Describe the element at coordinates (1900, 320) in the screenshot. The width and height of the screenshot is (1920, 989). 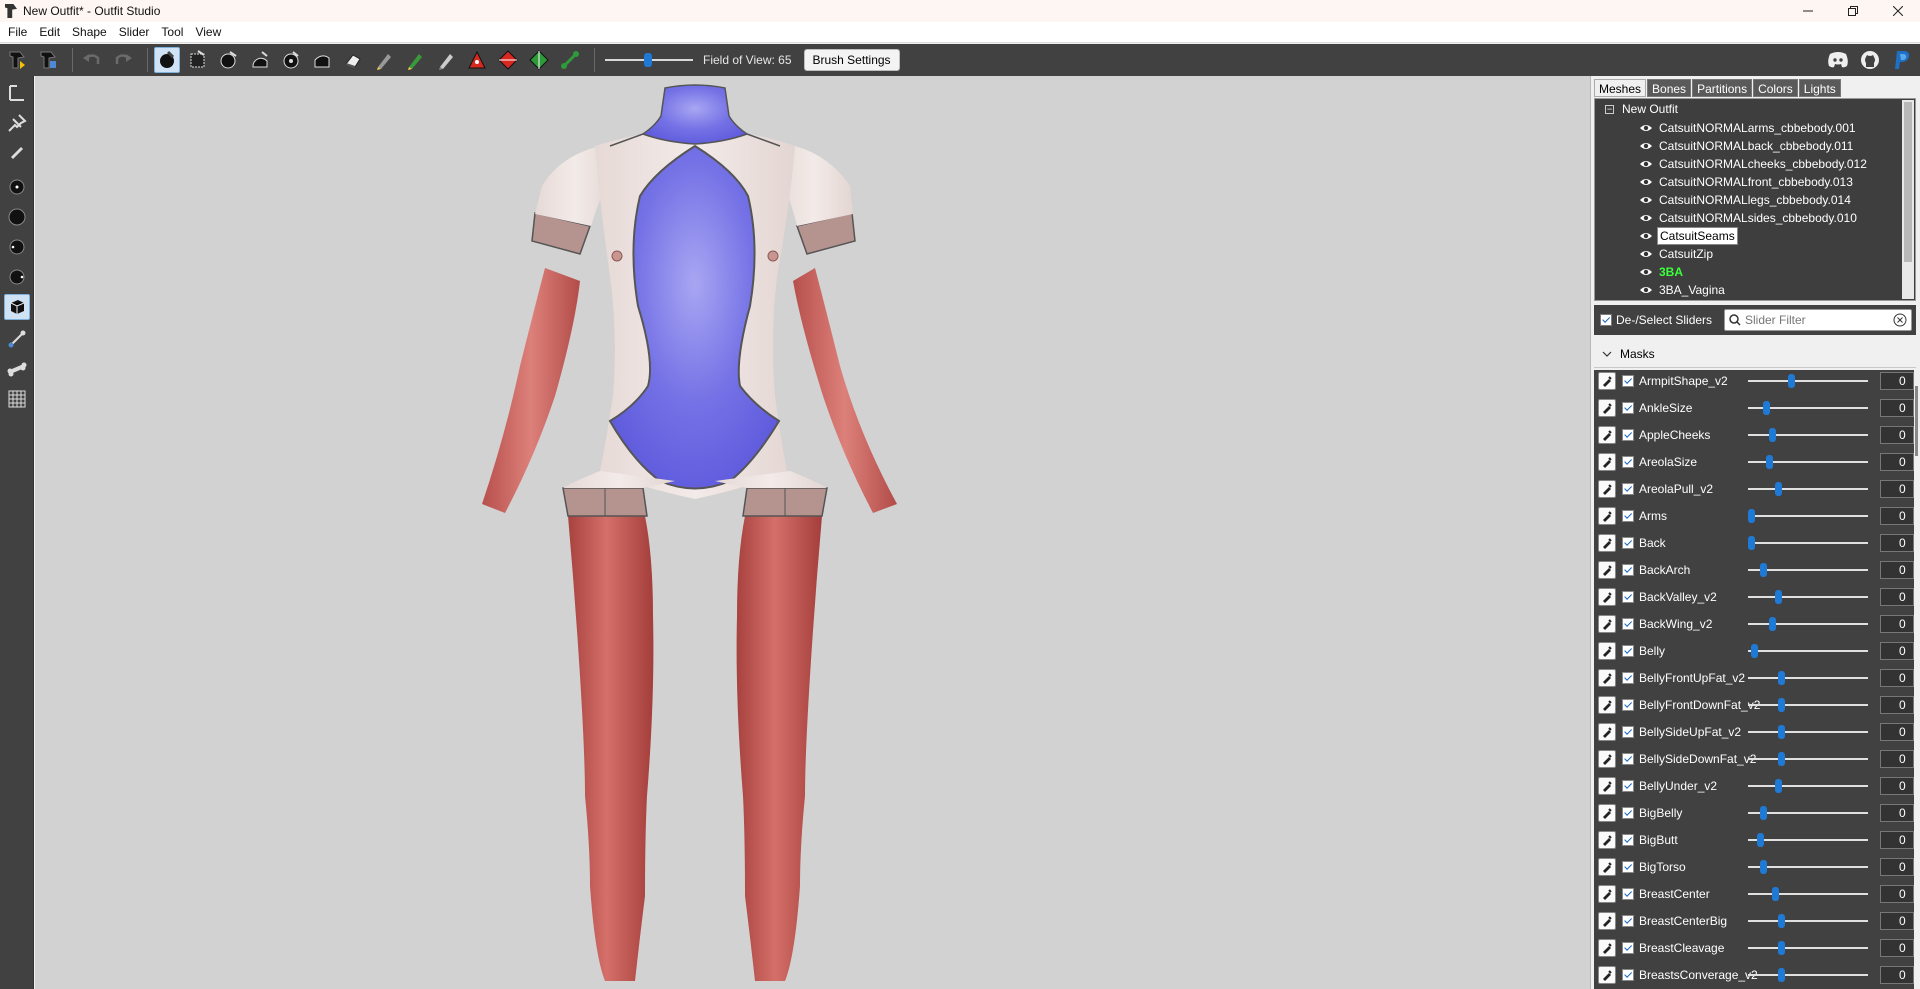
I see `clear-filter-icon` at that location.